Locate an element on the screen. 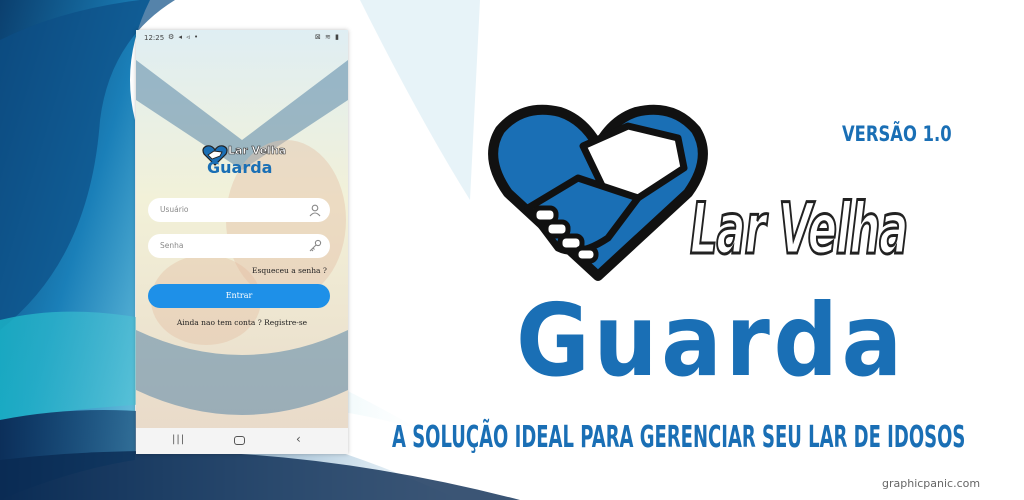 The width and height of the screenshot is (1024, 500). app-logo-line1: Lar Velha is located at coordinates (257, 151).